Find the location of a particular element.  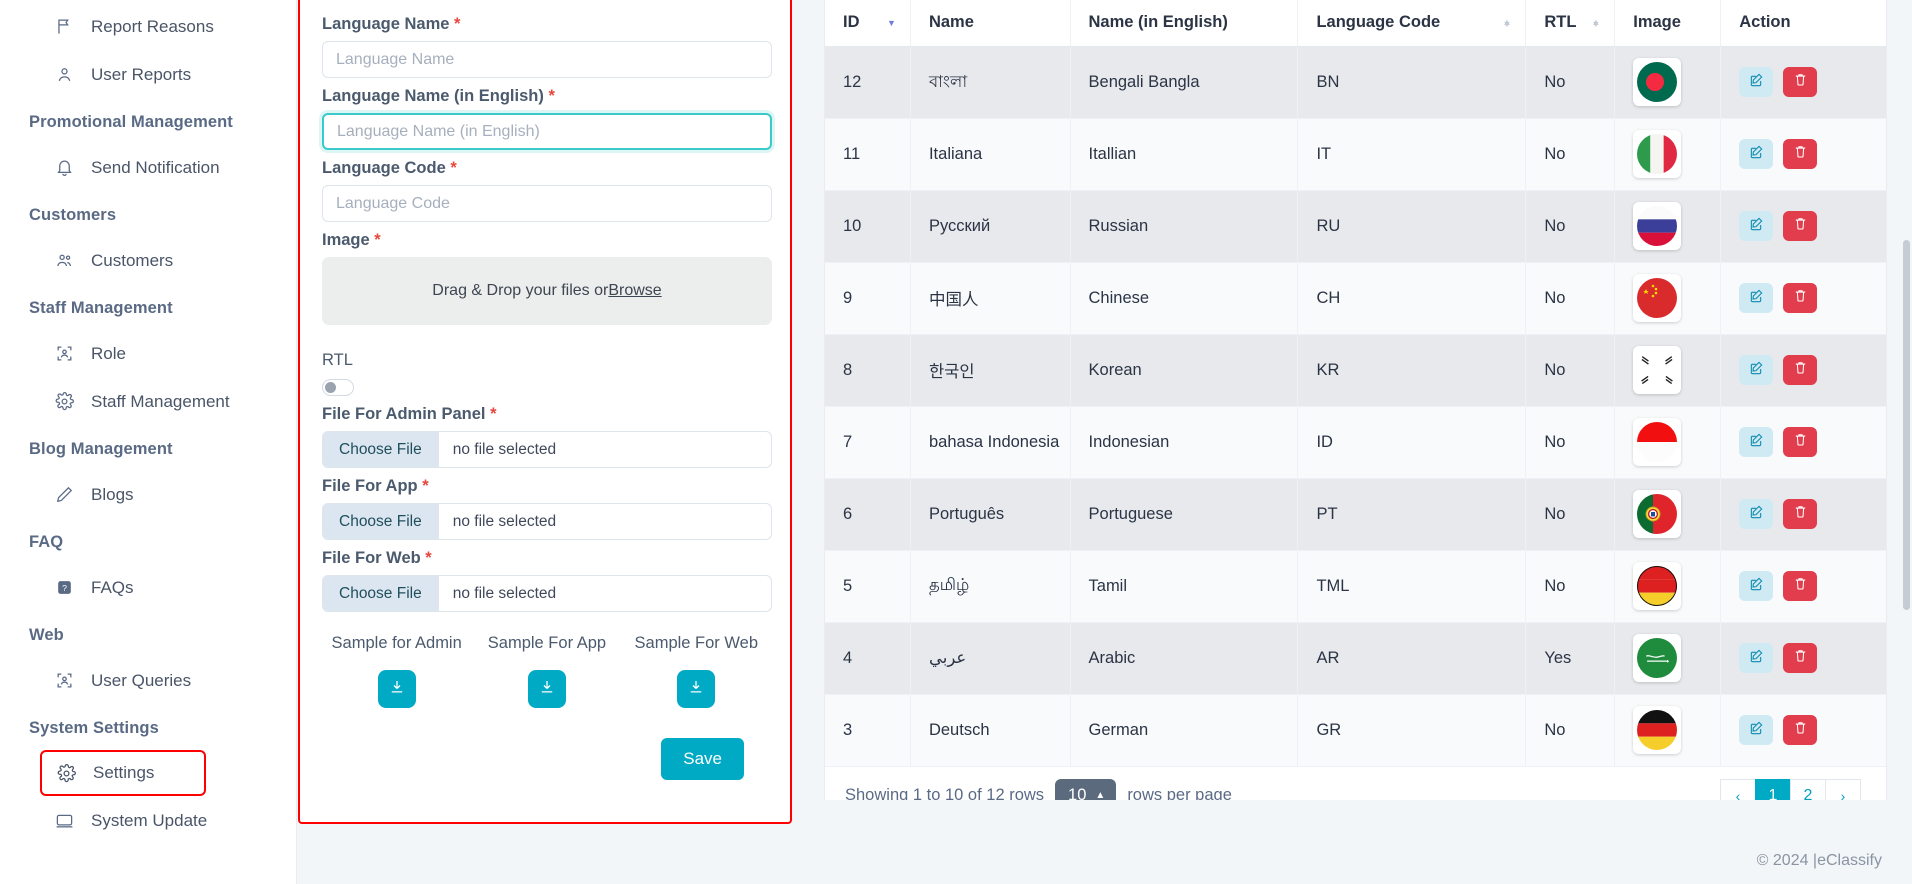

column-header: Language Code ▲ ▼ is located at coordinates (1412, 23).